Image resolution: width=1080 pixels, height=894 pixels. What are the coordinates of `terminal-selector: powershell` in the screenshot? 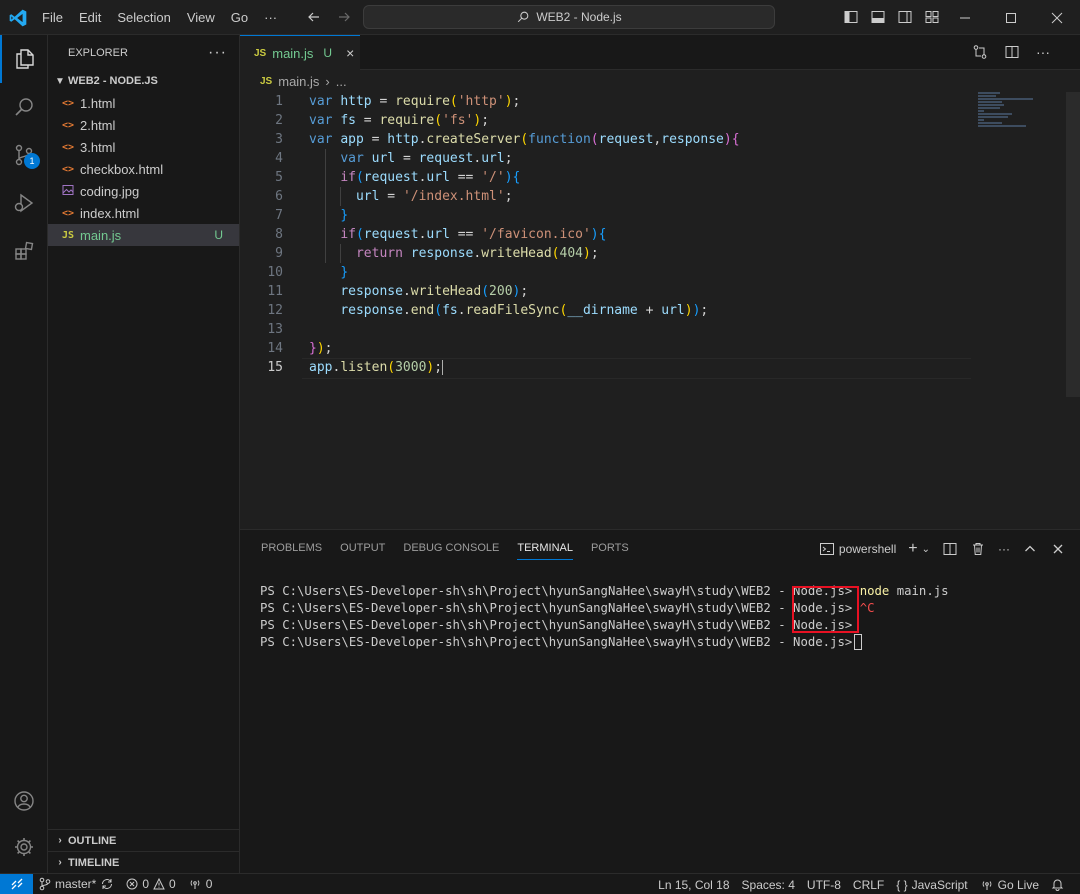 It's located at (857, 549).